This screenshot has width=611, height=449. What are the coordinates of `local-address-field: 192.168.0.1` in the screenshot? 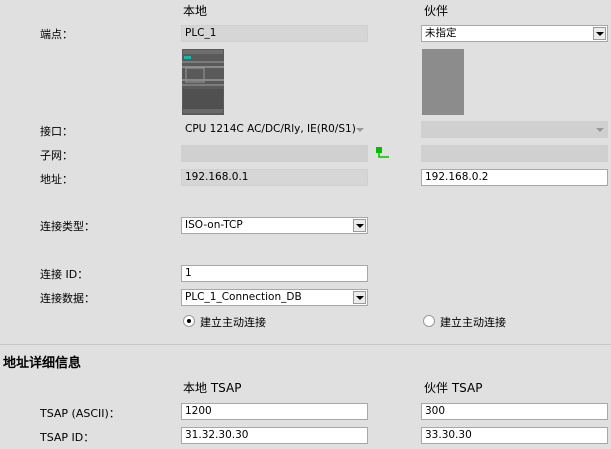 It's located at (274, 177).